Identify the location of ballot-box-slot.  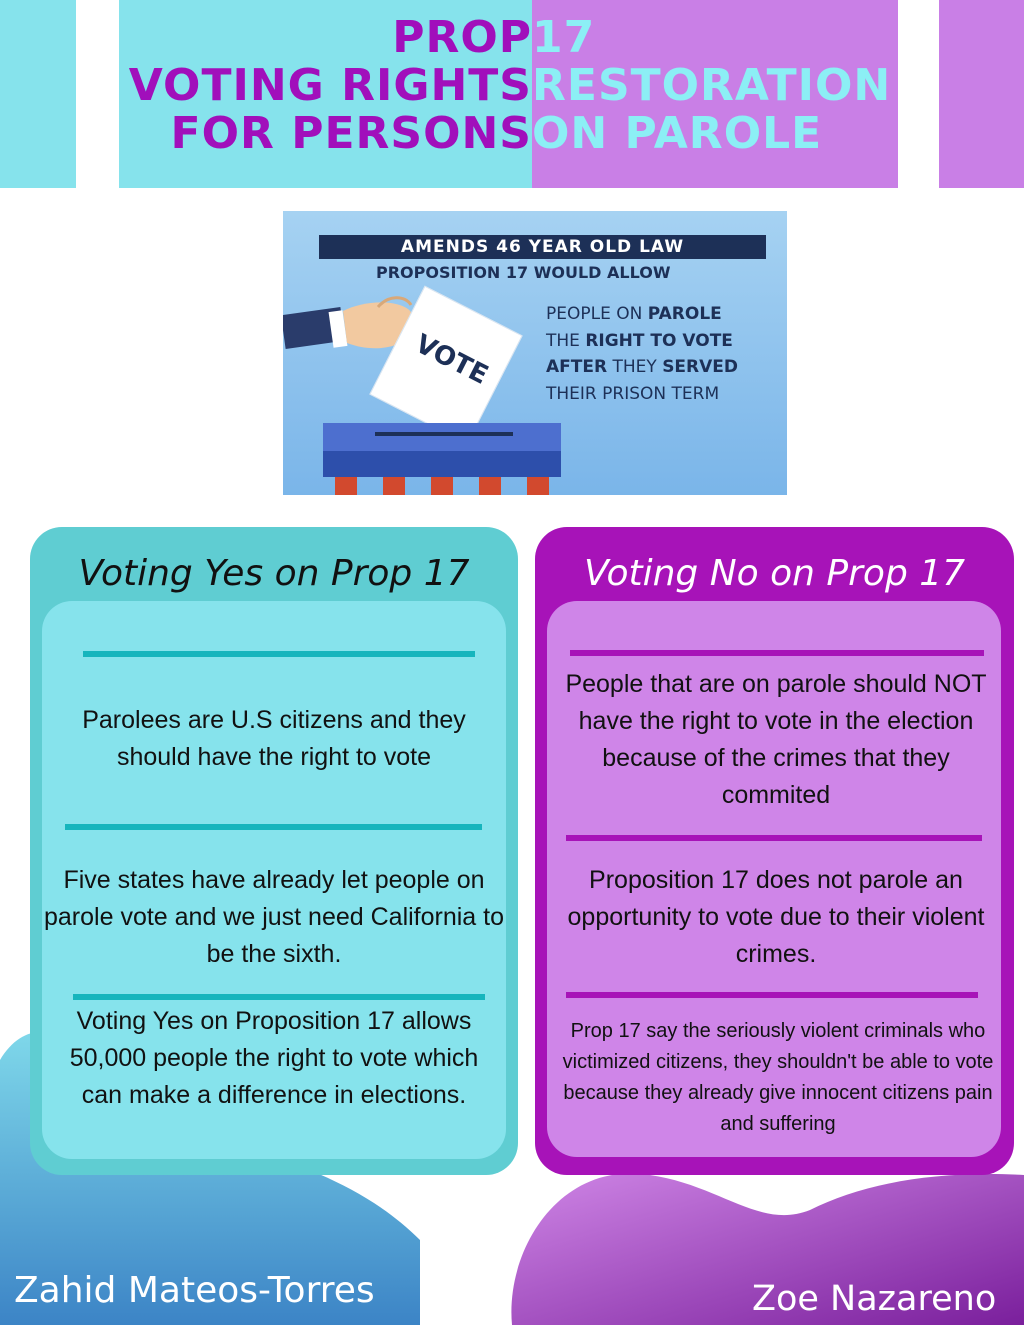
(444, 434).